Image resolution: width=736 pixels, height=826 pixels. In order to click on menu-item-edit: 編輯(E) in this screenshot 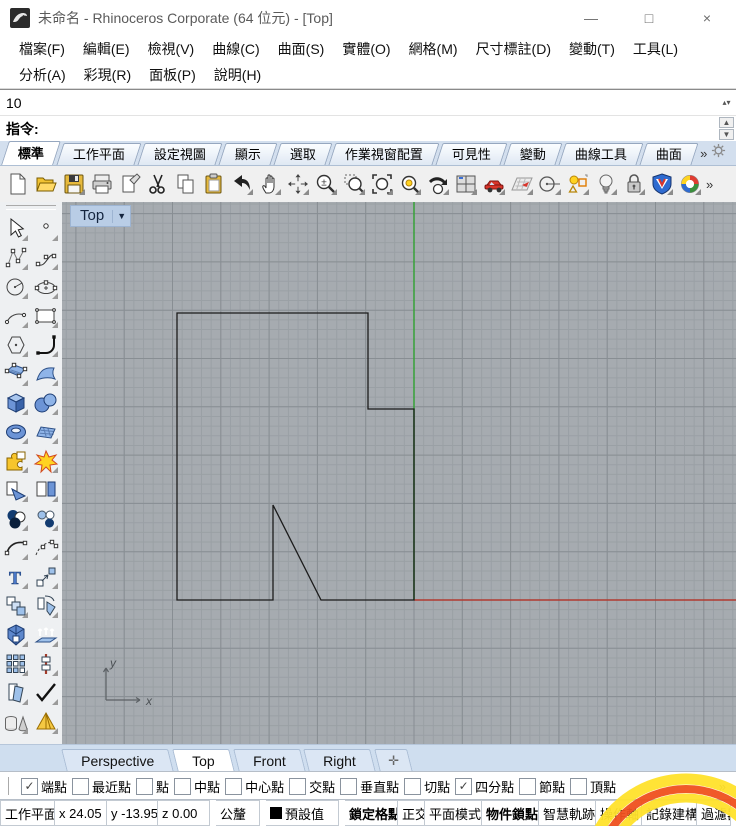, I will do `click(106, 49)`.